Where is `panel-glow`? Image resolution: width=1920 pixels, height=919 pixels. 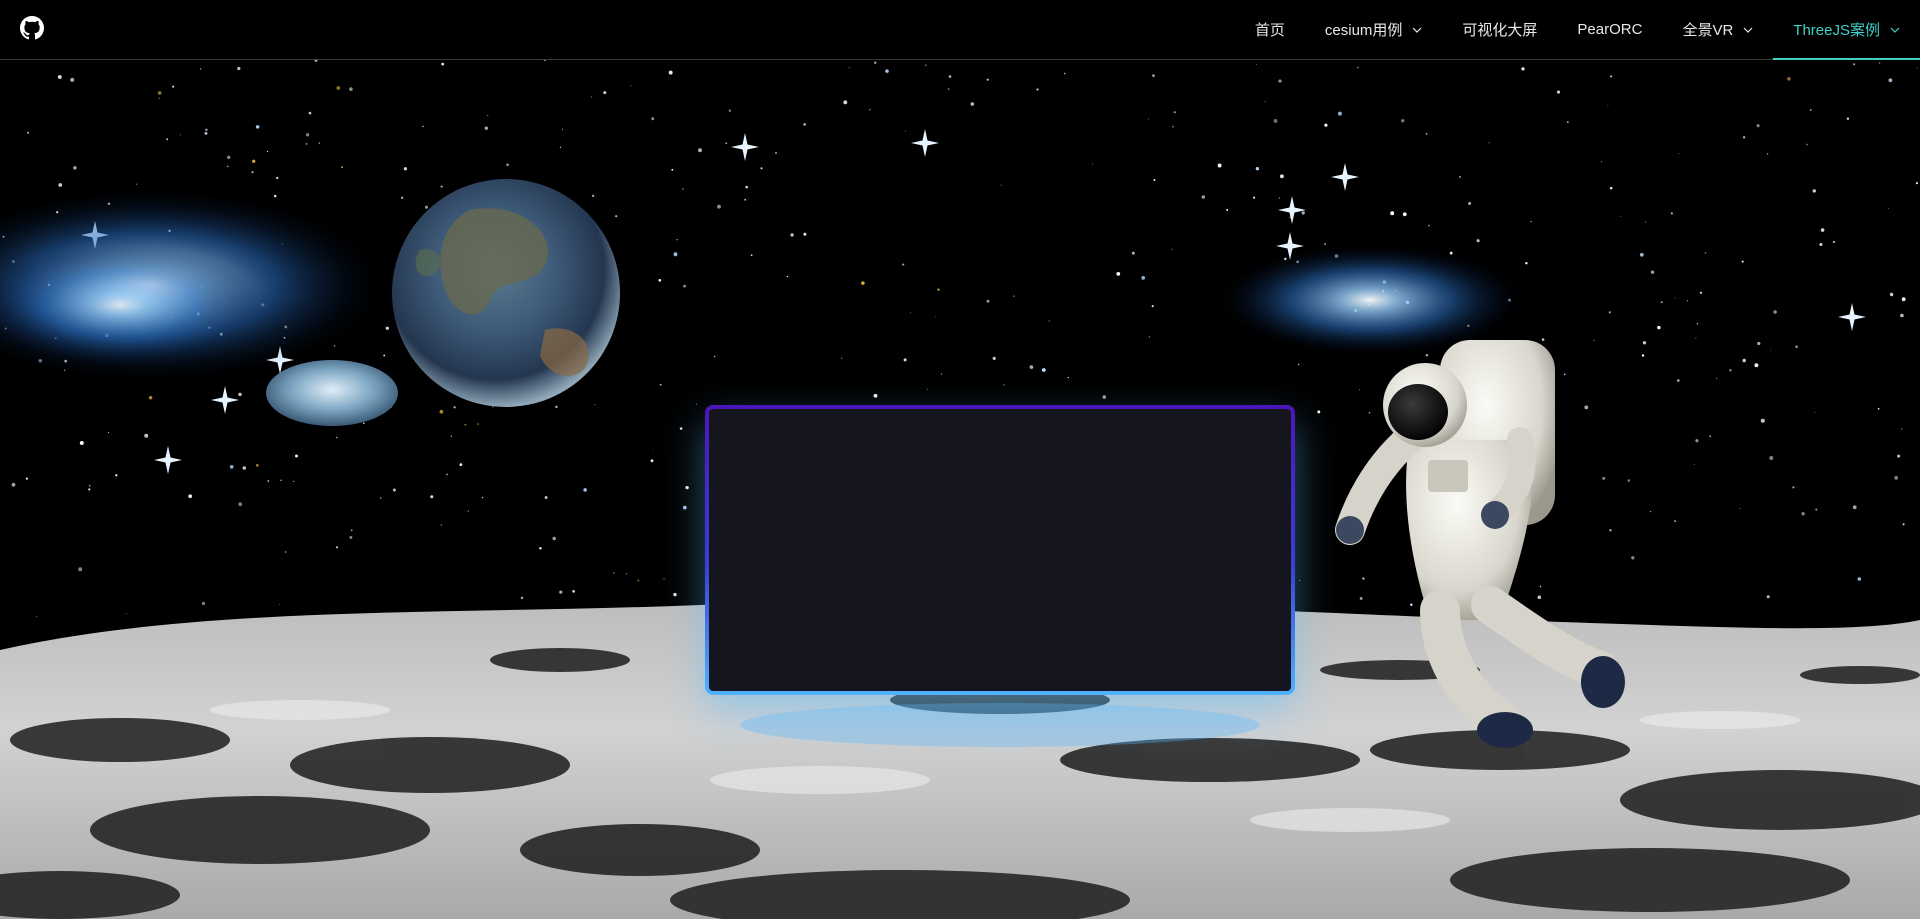
panel-glow is located at coordinates (1000, 725).